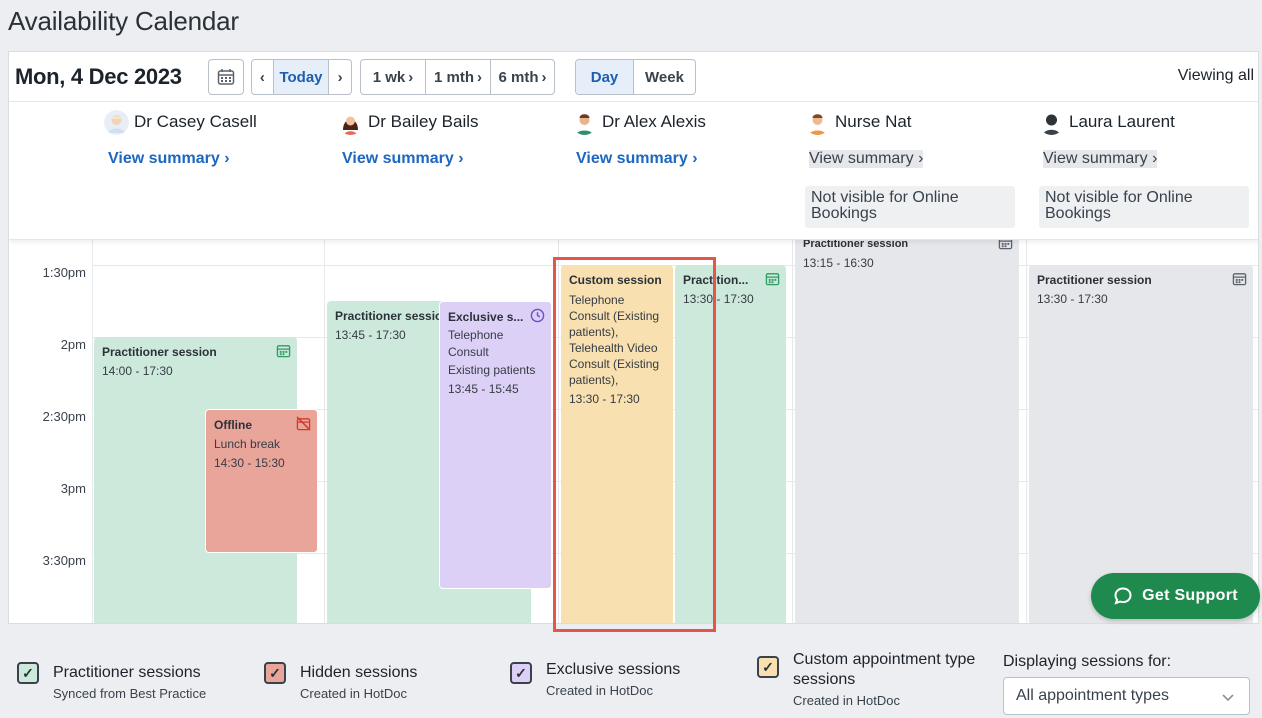  I want to click on chevron-left-icon: ‹, so click(262, 77).